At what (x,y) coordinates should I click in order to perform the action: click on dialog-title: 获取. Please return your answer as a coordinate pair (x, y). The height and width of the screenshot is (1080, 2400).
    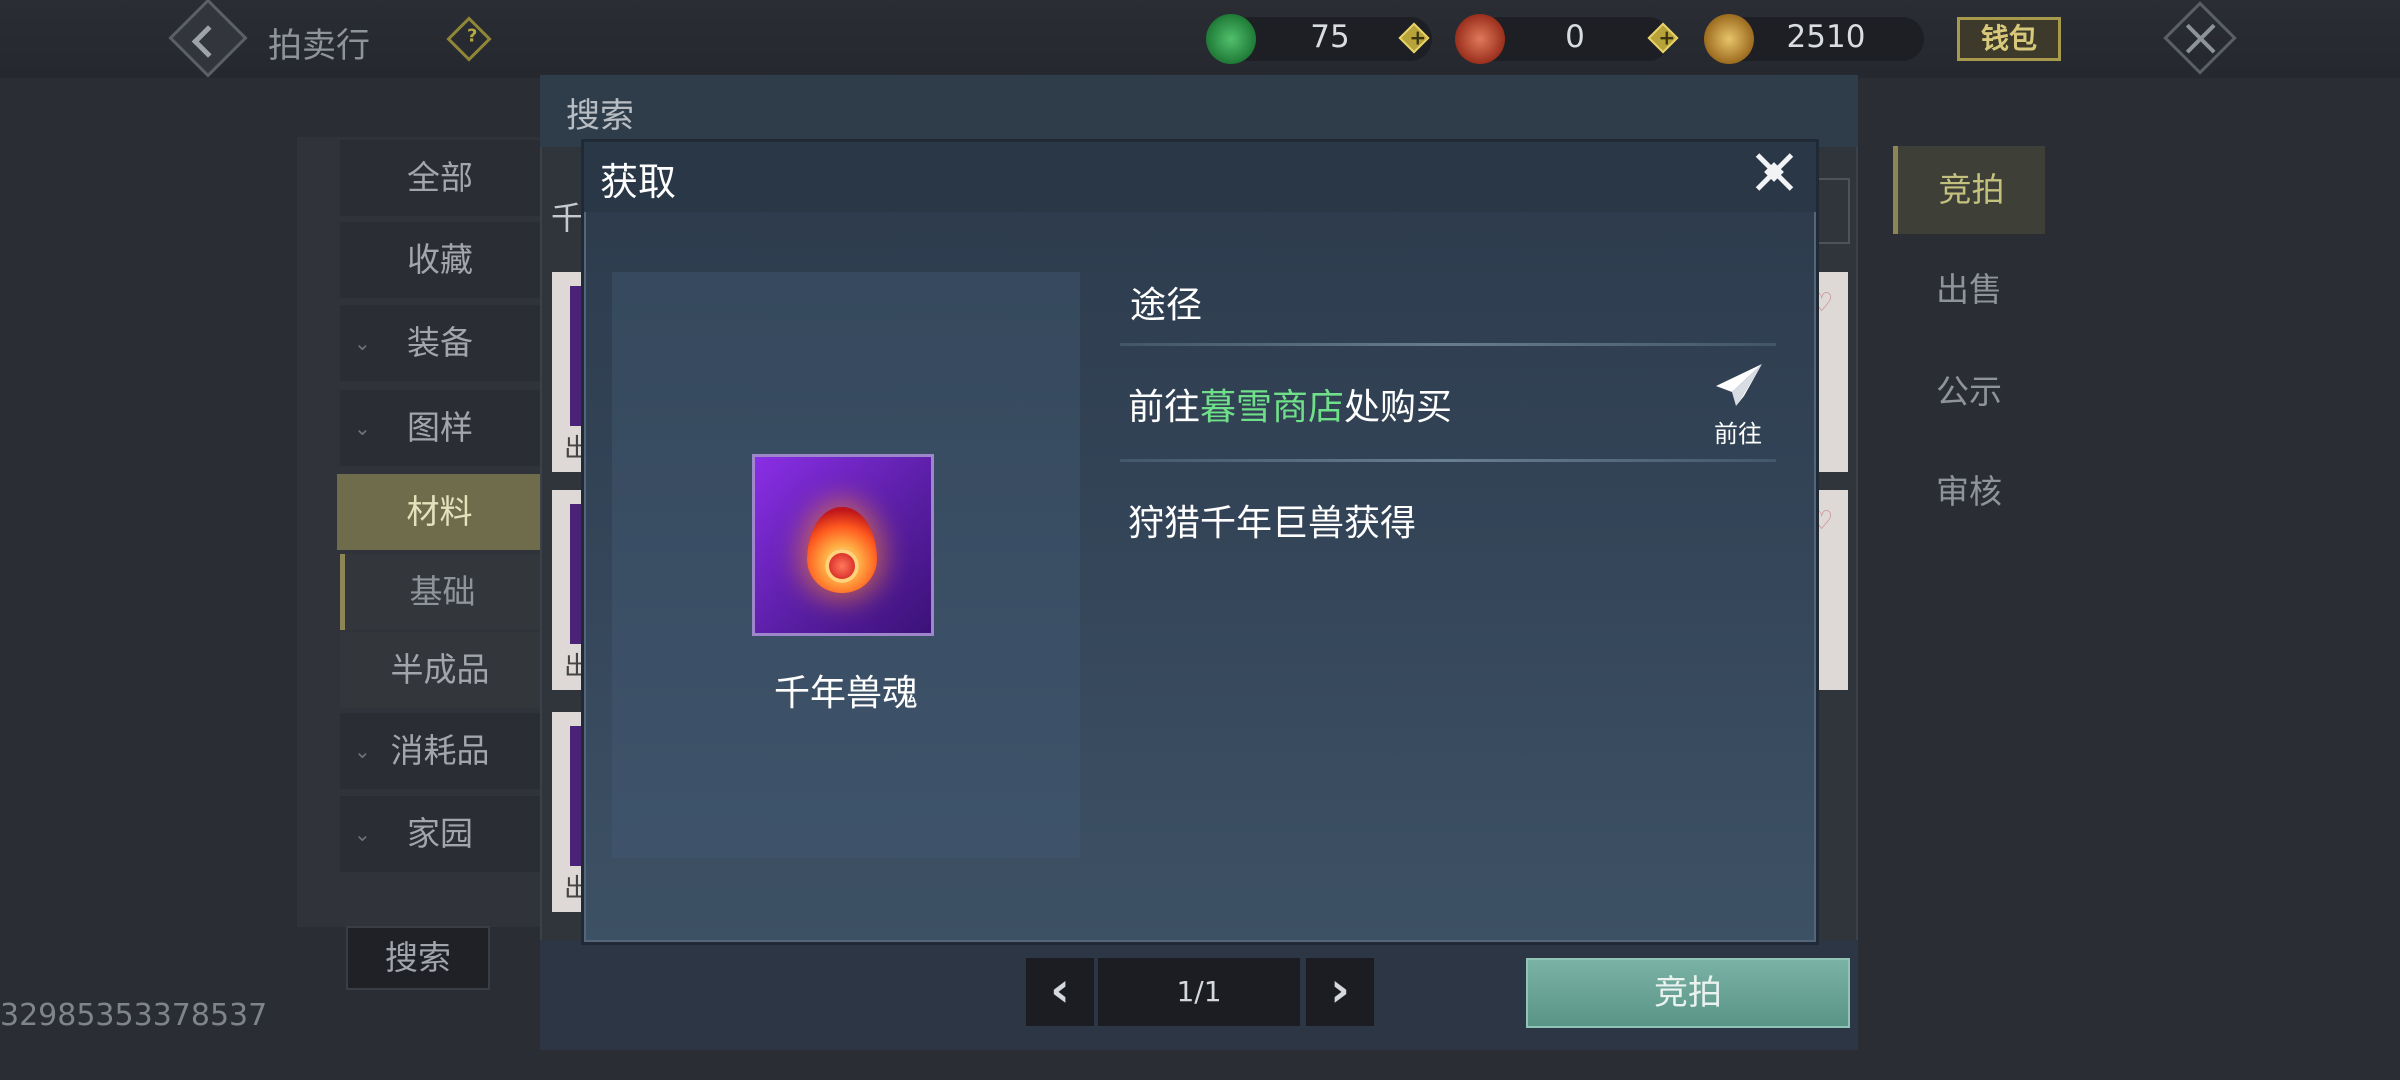
    Looking at the image, I should click on (638, 182).